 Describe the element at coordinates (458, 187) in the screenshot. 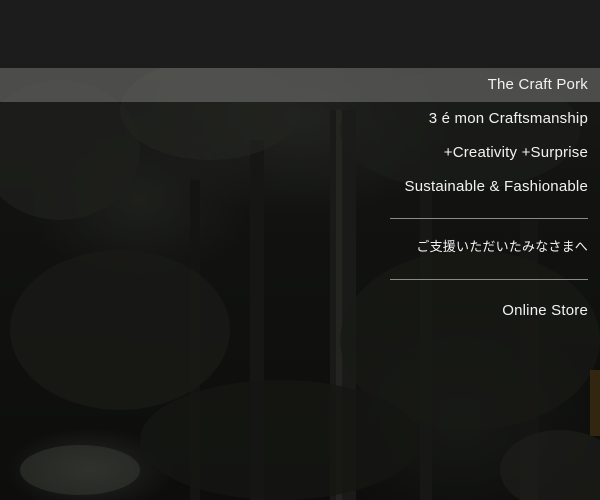

I see `menu-item-sustainable-fashionable: Sustainable & Fashionable` at that location.